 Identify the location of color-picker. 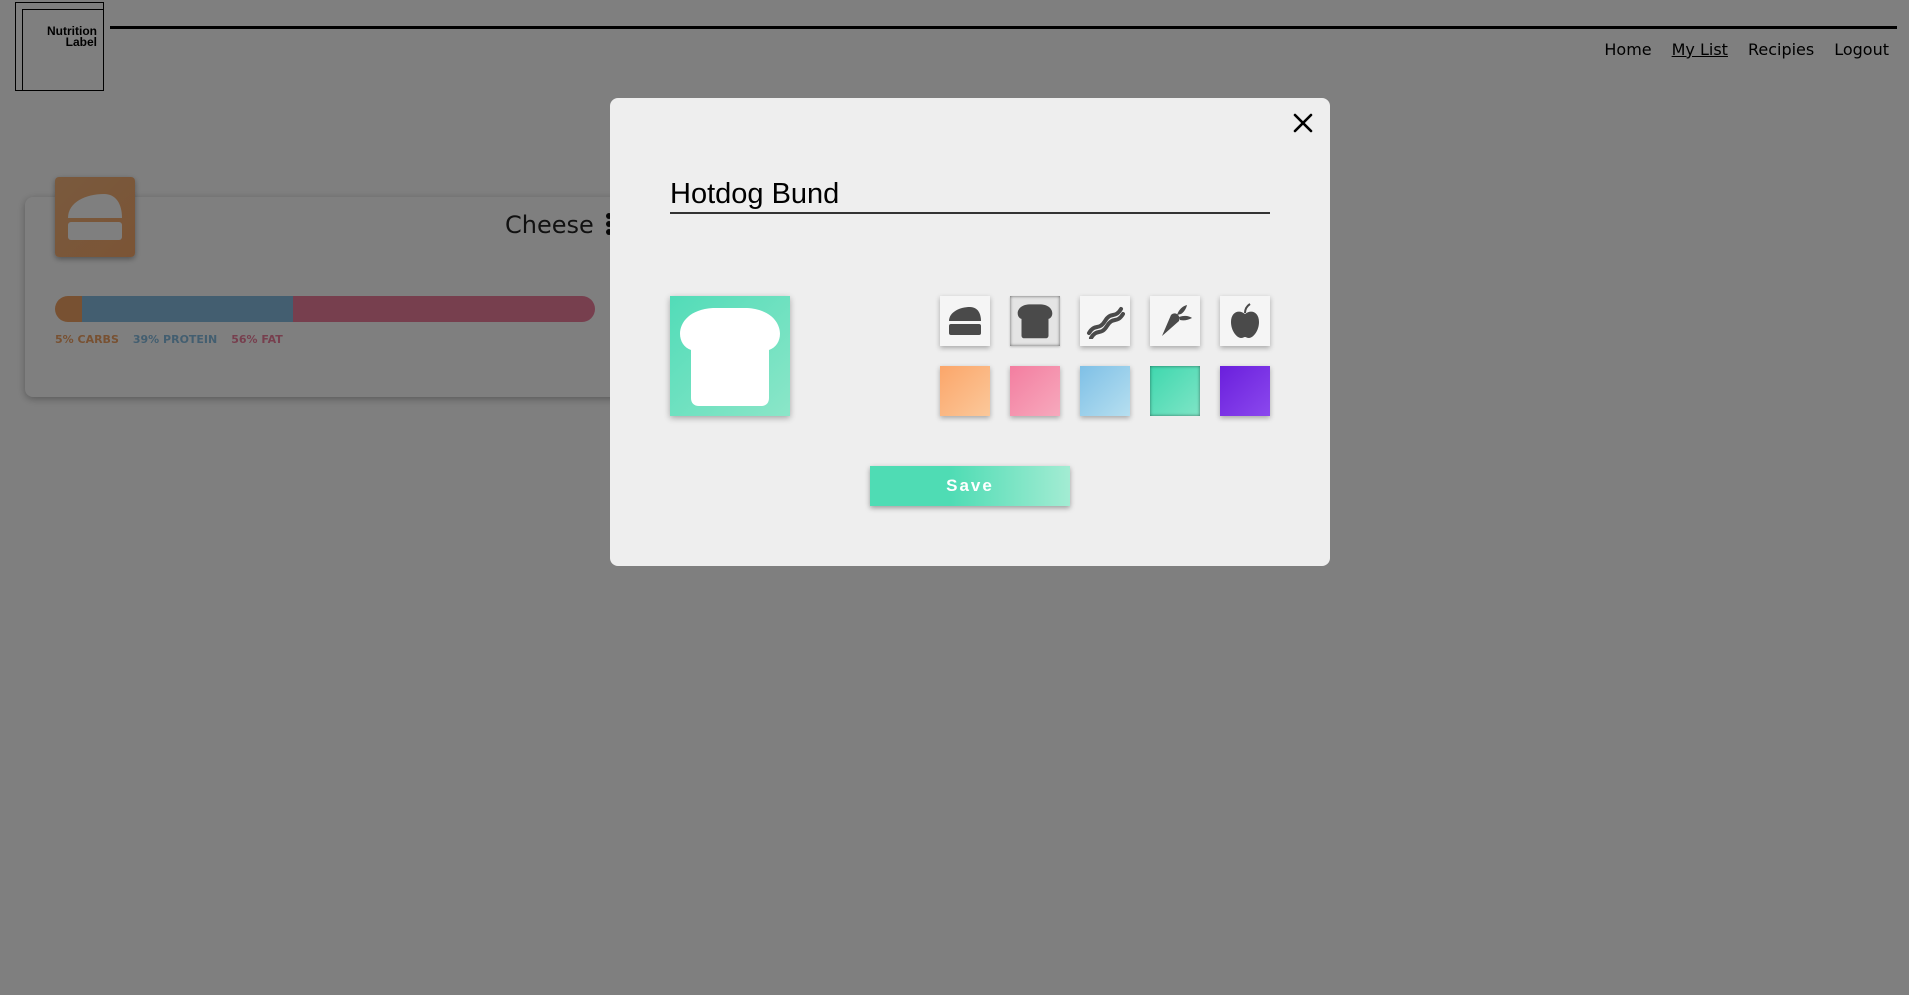
(1105, 391).